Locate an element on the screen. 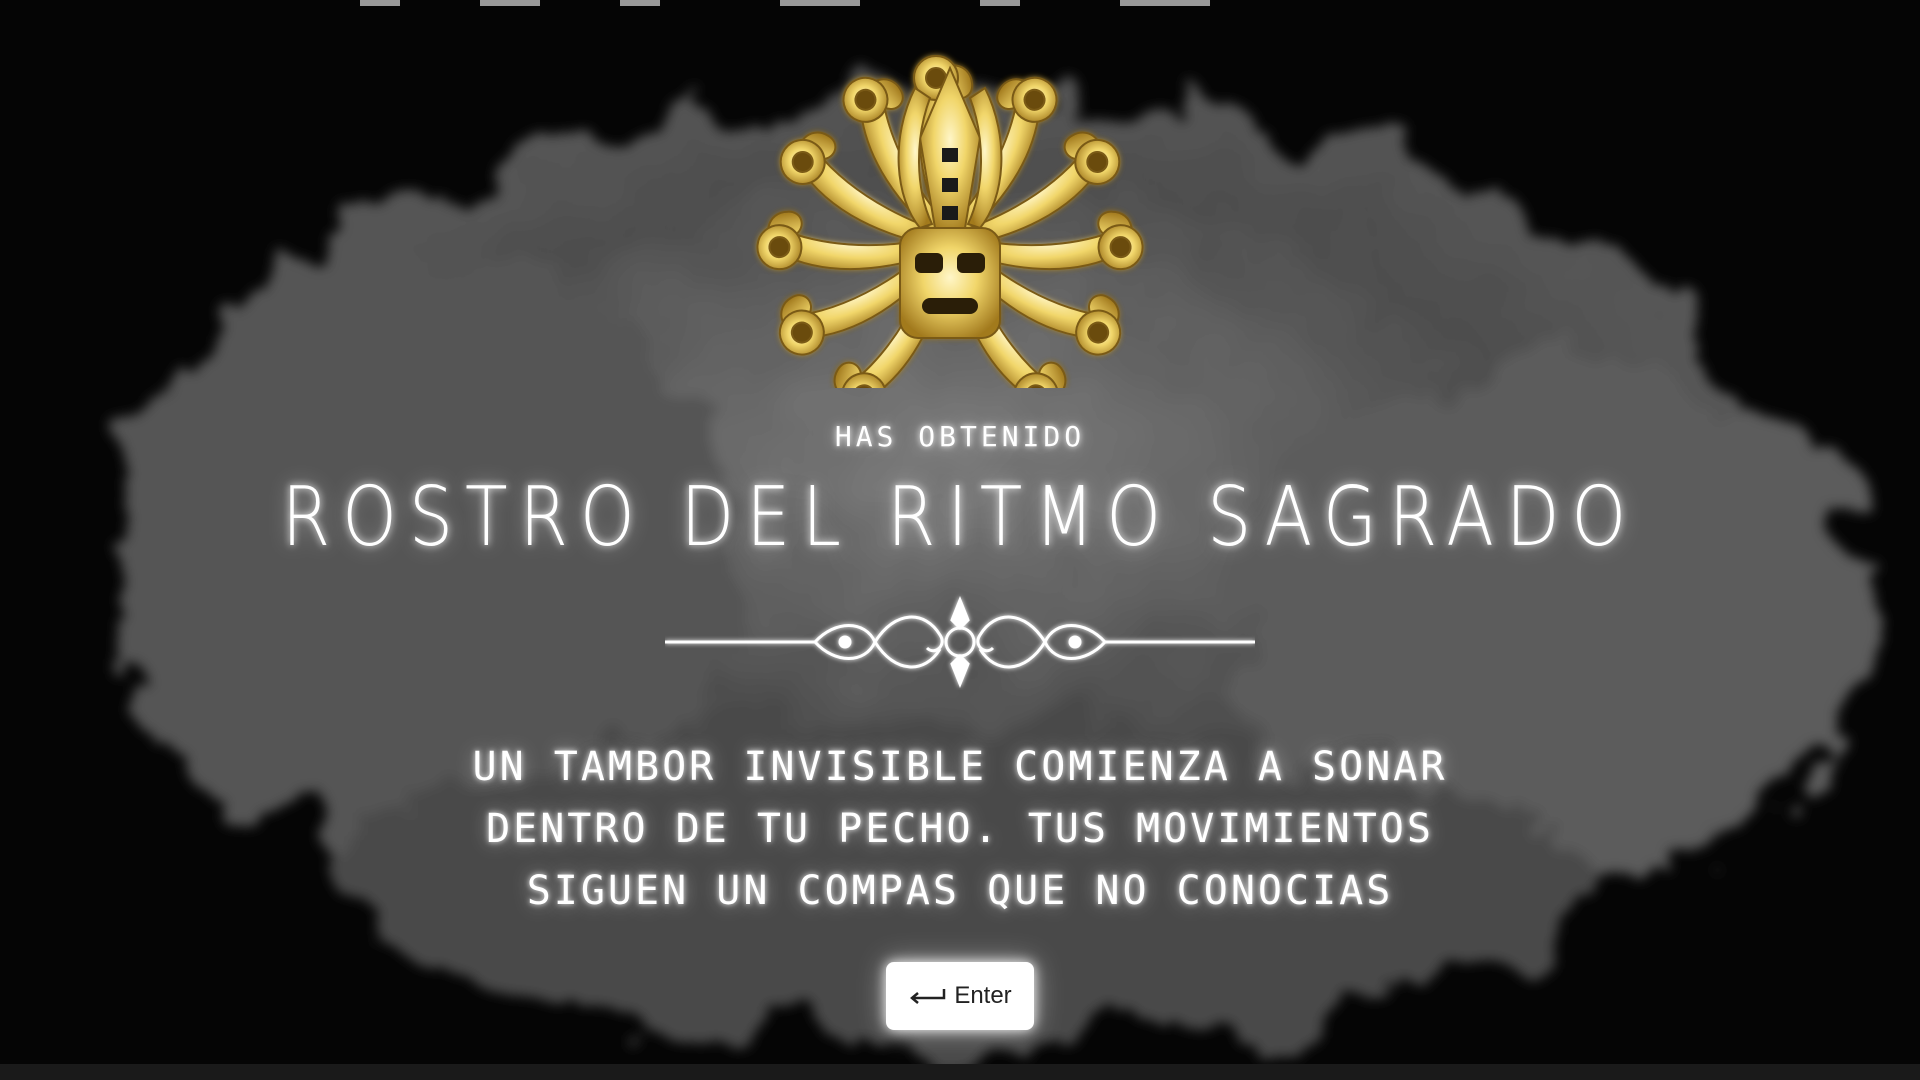 Image resolution: width=1920 pixels, height=1080 pixels. bottom-bar is located at coordinates (960, 1072).